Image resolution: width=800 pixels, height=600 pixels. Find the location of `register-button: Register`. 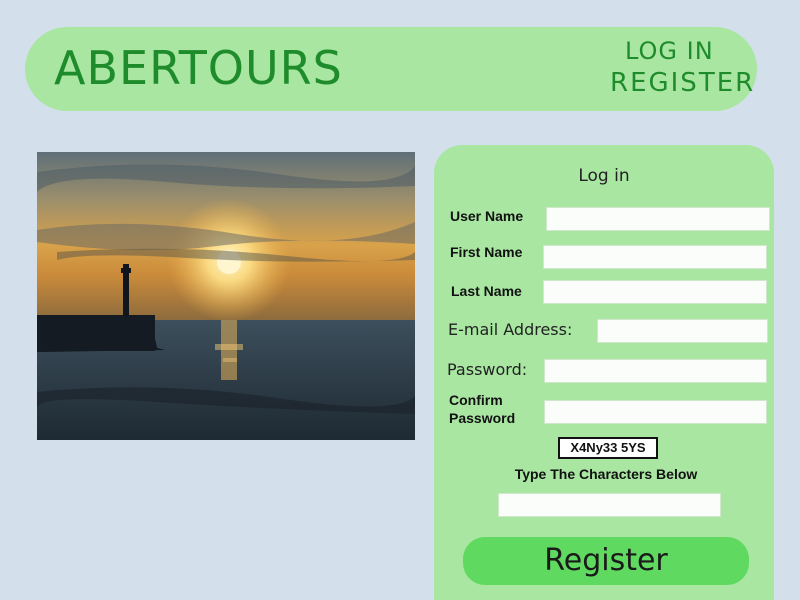

register-button: Register is located at coordinates (606, 561).